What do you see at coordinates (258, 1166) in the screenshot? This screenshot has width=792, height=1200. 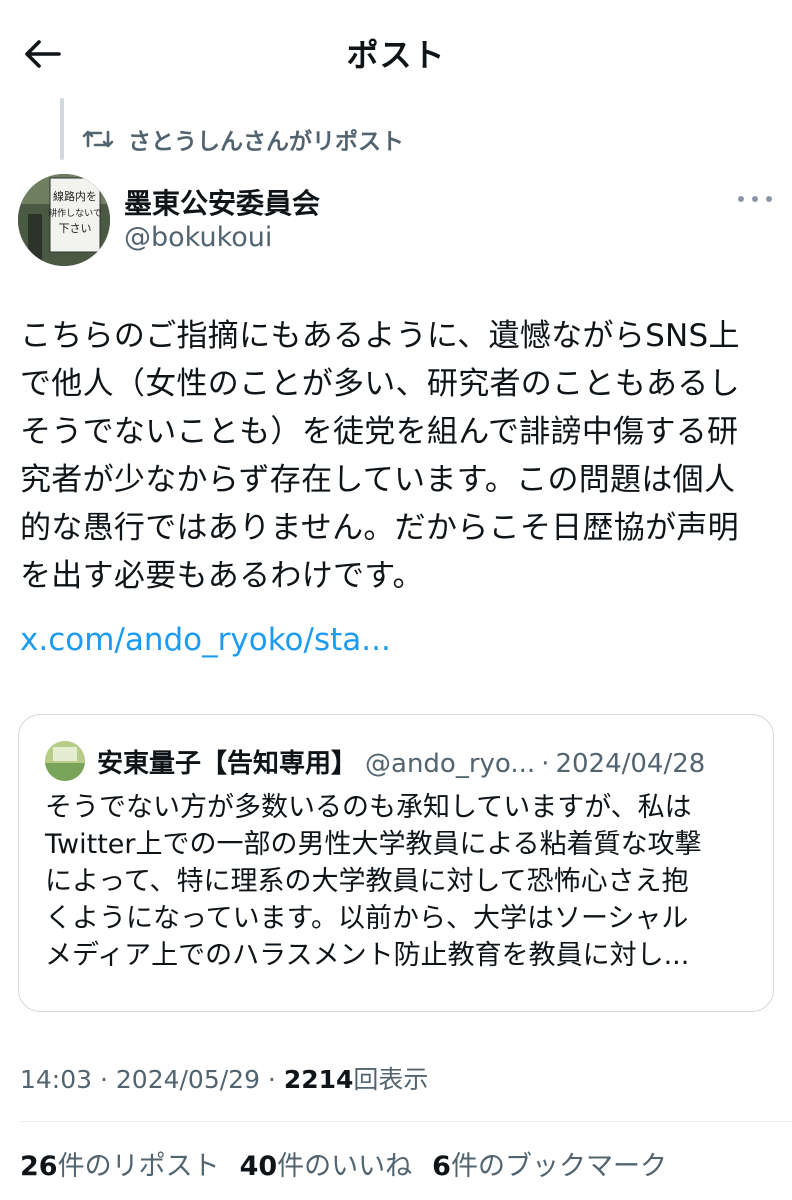 I see `likes-count: 40` at bounding box center [258, 1166].